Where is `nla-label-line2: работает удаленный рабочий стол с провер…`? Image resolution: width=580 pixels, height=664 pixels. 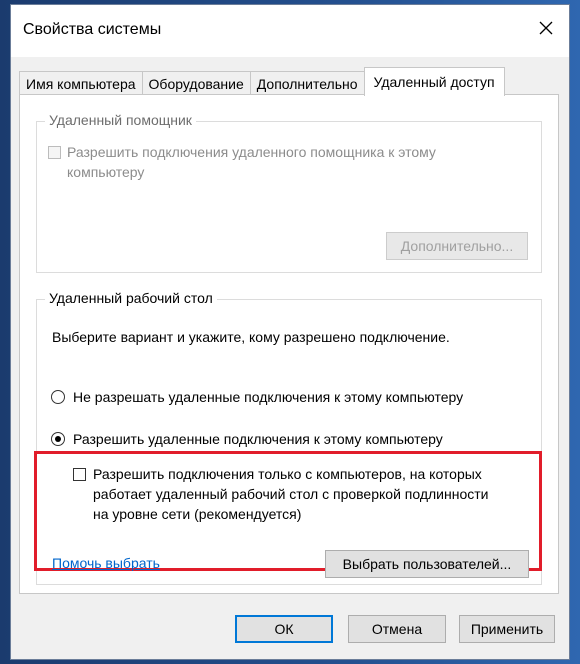
nla-label-line2: работает удаленный рабочий стол с провер… is located at coordinates (291, 494).